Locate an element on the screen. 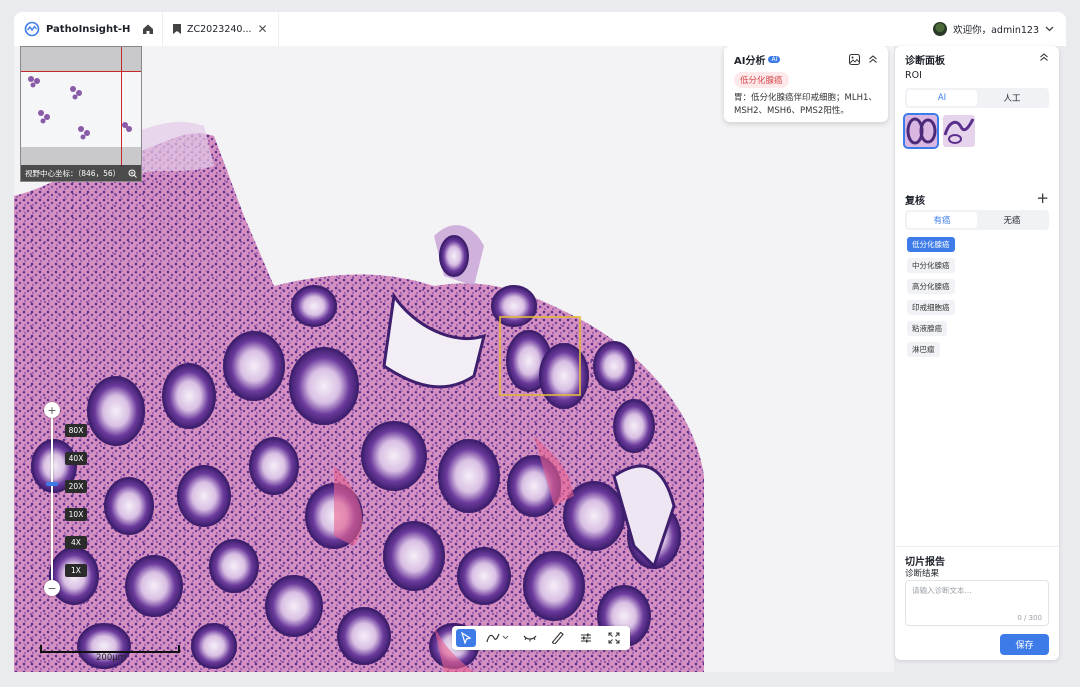 The height and width of the screenshot is (687, 1080). eye-closed-icon is located at coordinates (530, 638).